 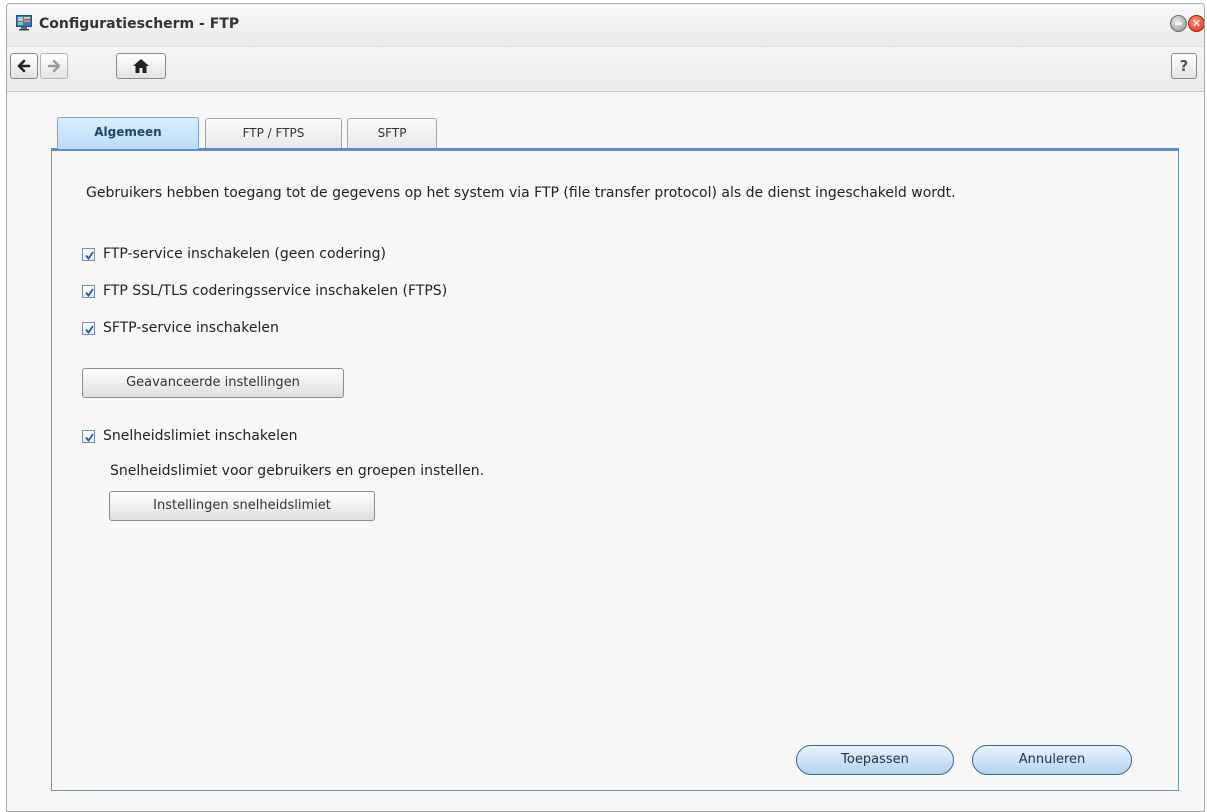 I want to click on tab-sftp: SFTP, so click(x=392, y=133).